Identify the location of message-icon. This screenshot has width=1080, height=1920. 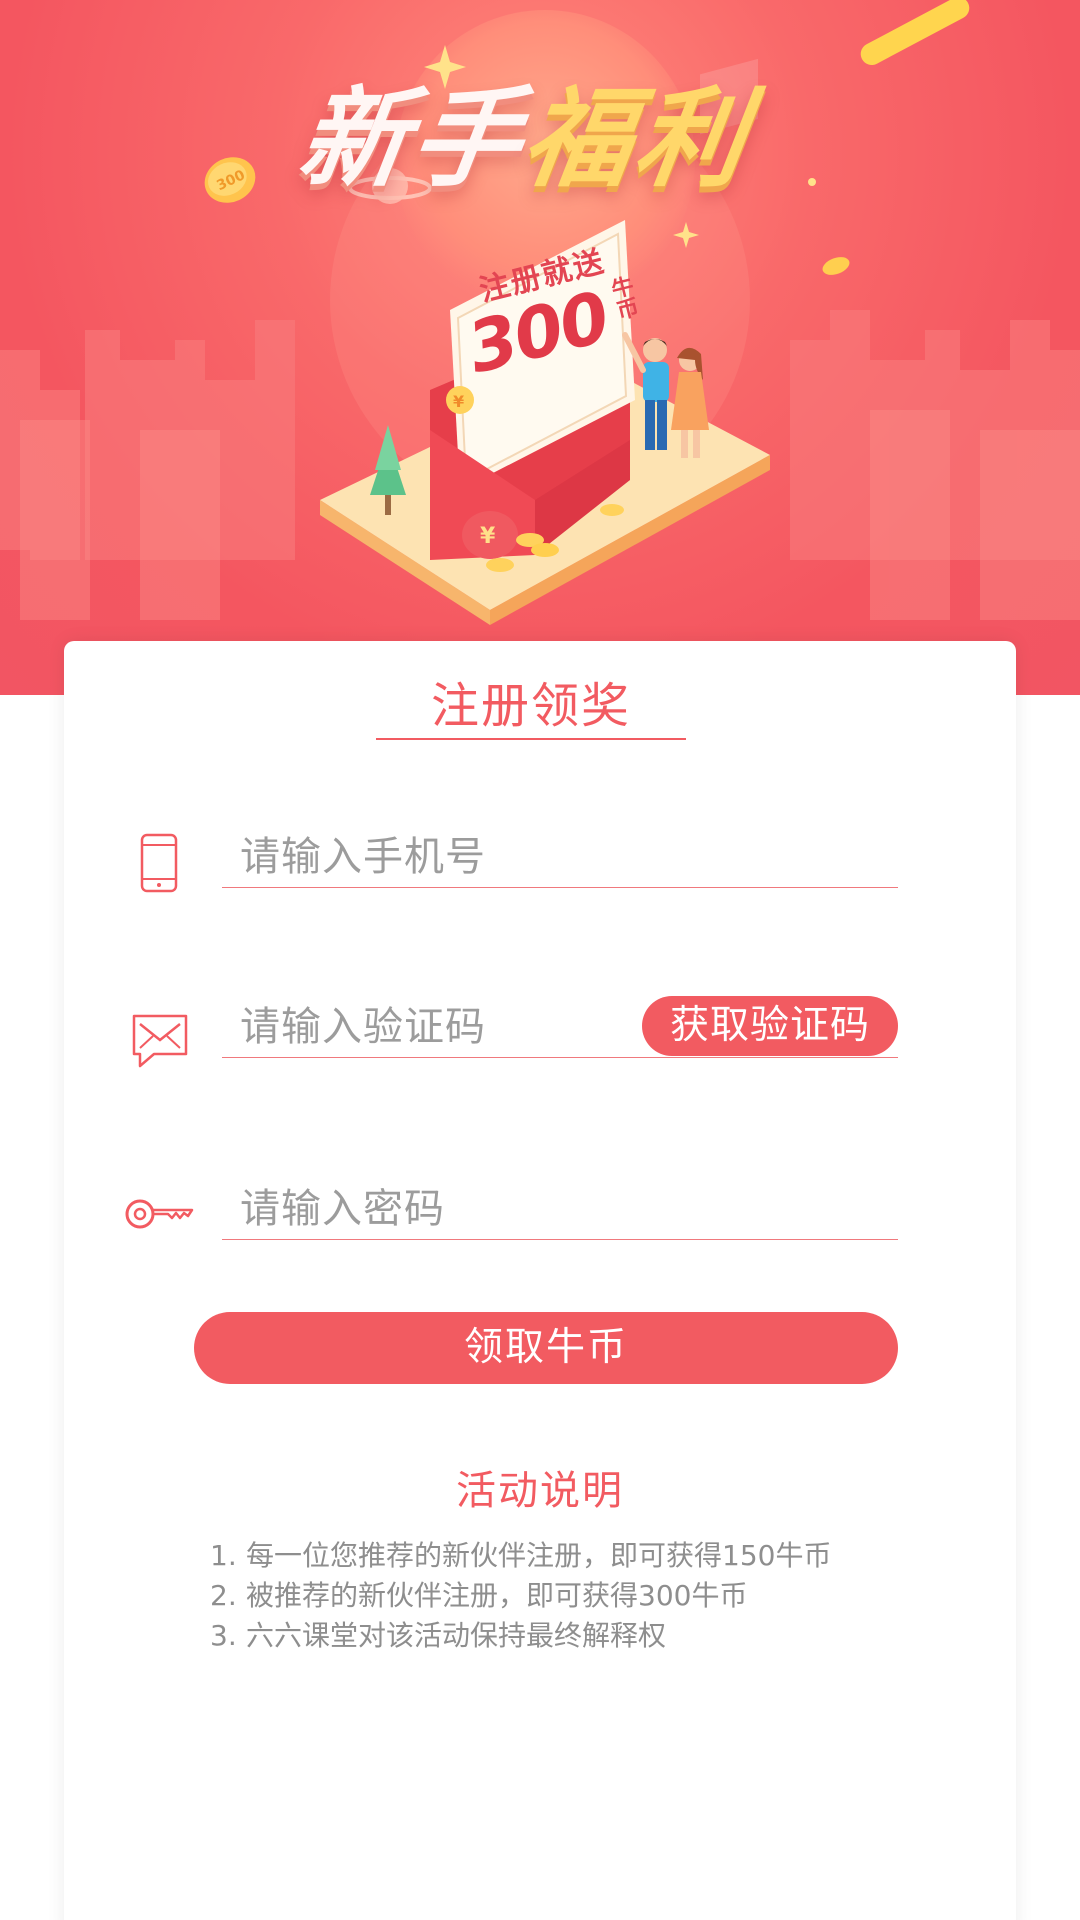
(160, 1041).